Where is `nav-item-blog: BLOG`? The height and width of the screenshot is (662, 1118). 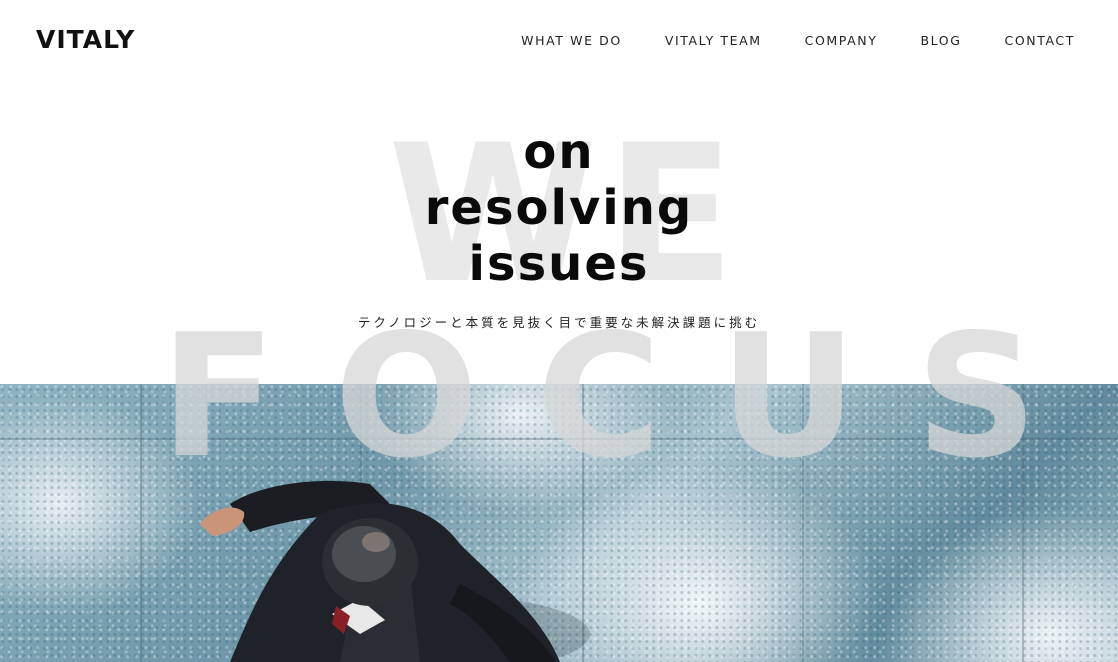
nav-item-blog: BLOG is located at coordinates (940, 41).